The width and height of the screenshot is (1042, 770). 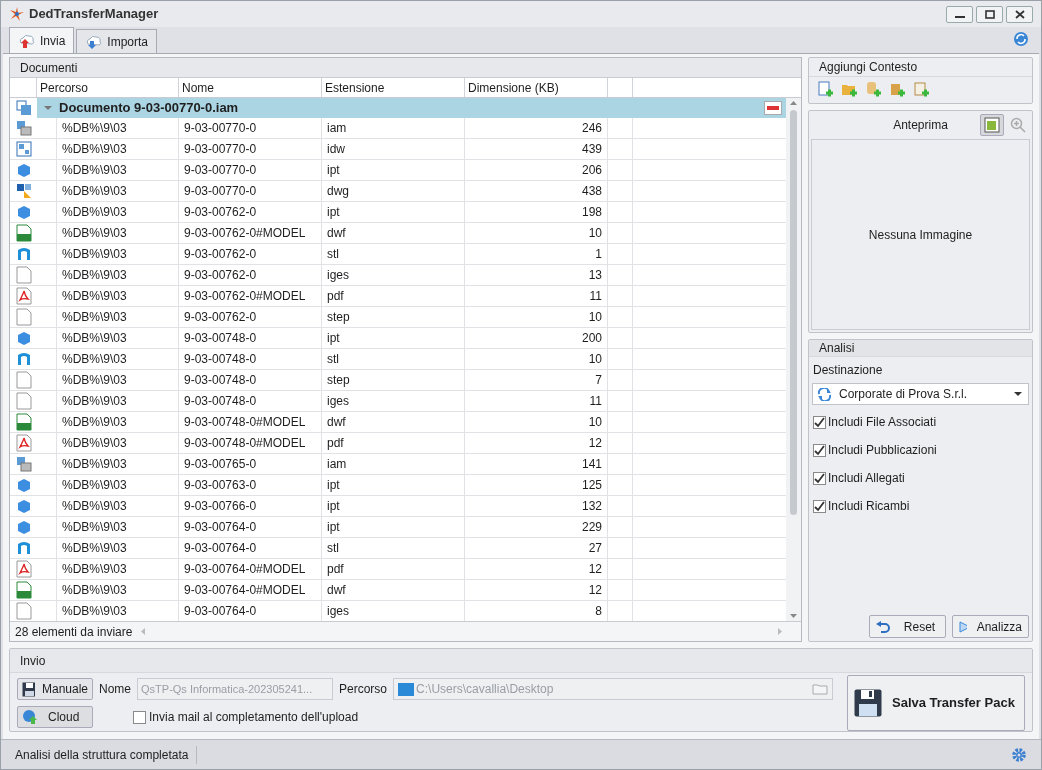 What do you see at coordinates (393, 316) in the screenshot?
I see `table-cell: step` at bounding box center [393, 316].